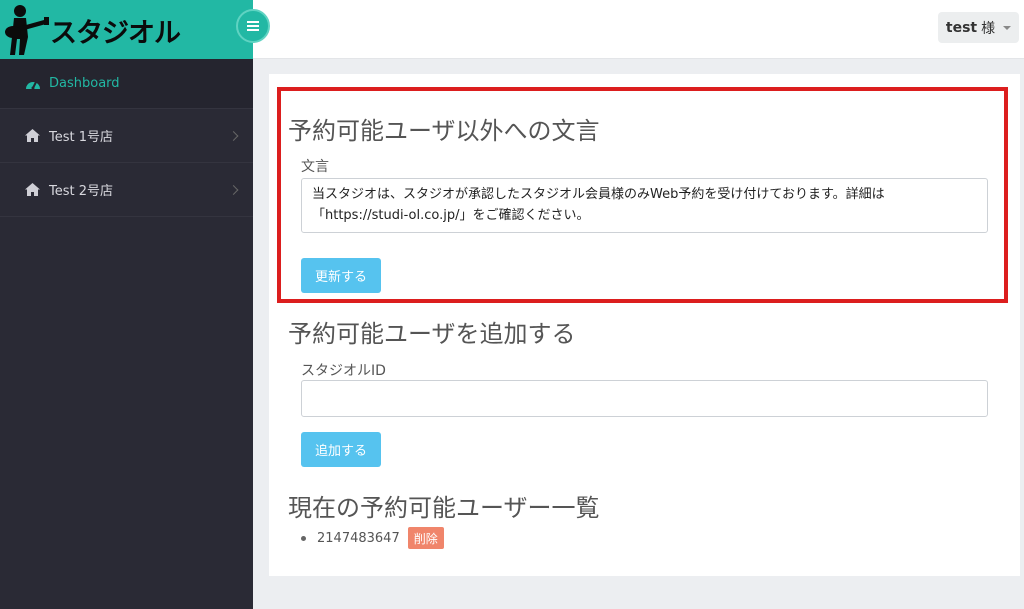 The image size is (1024, 609). I want to click on update-button: 更新する, so click(341, 275).